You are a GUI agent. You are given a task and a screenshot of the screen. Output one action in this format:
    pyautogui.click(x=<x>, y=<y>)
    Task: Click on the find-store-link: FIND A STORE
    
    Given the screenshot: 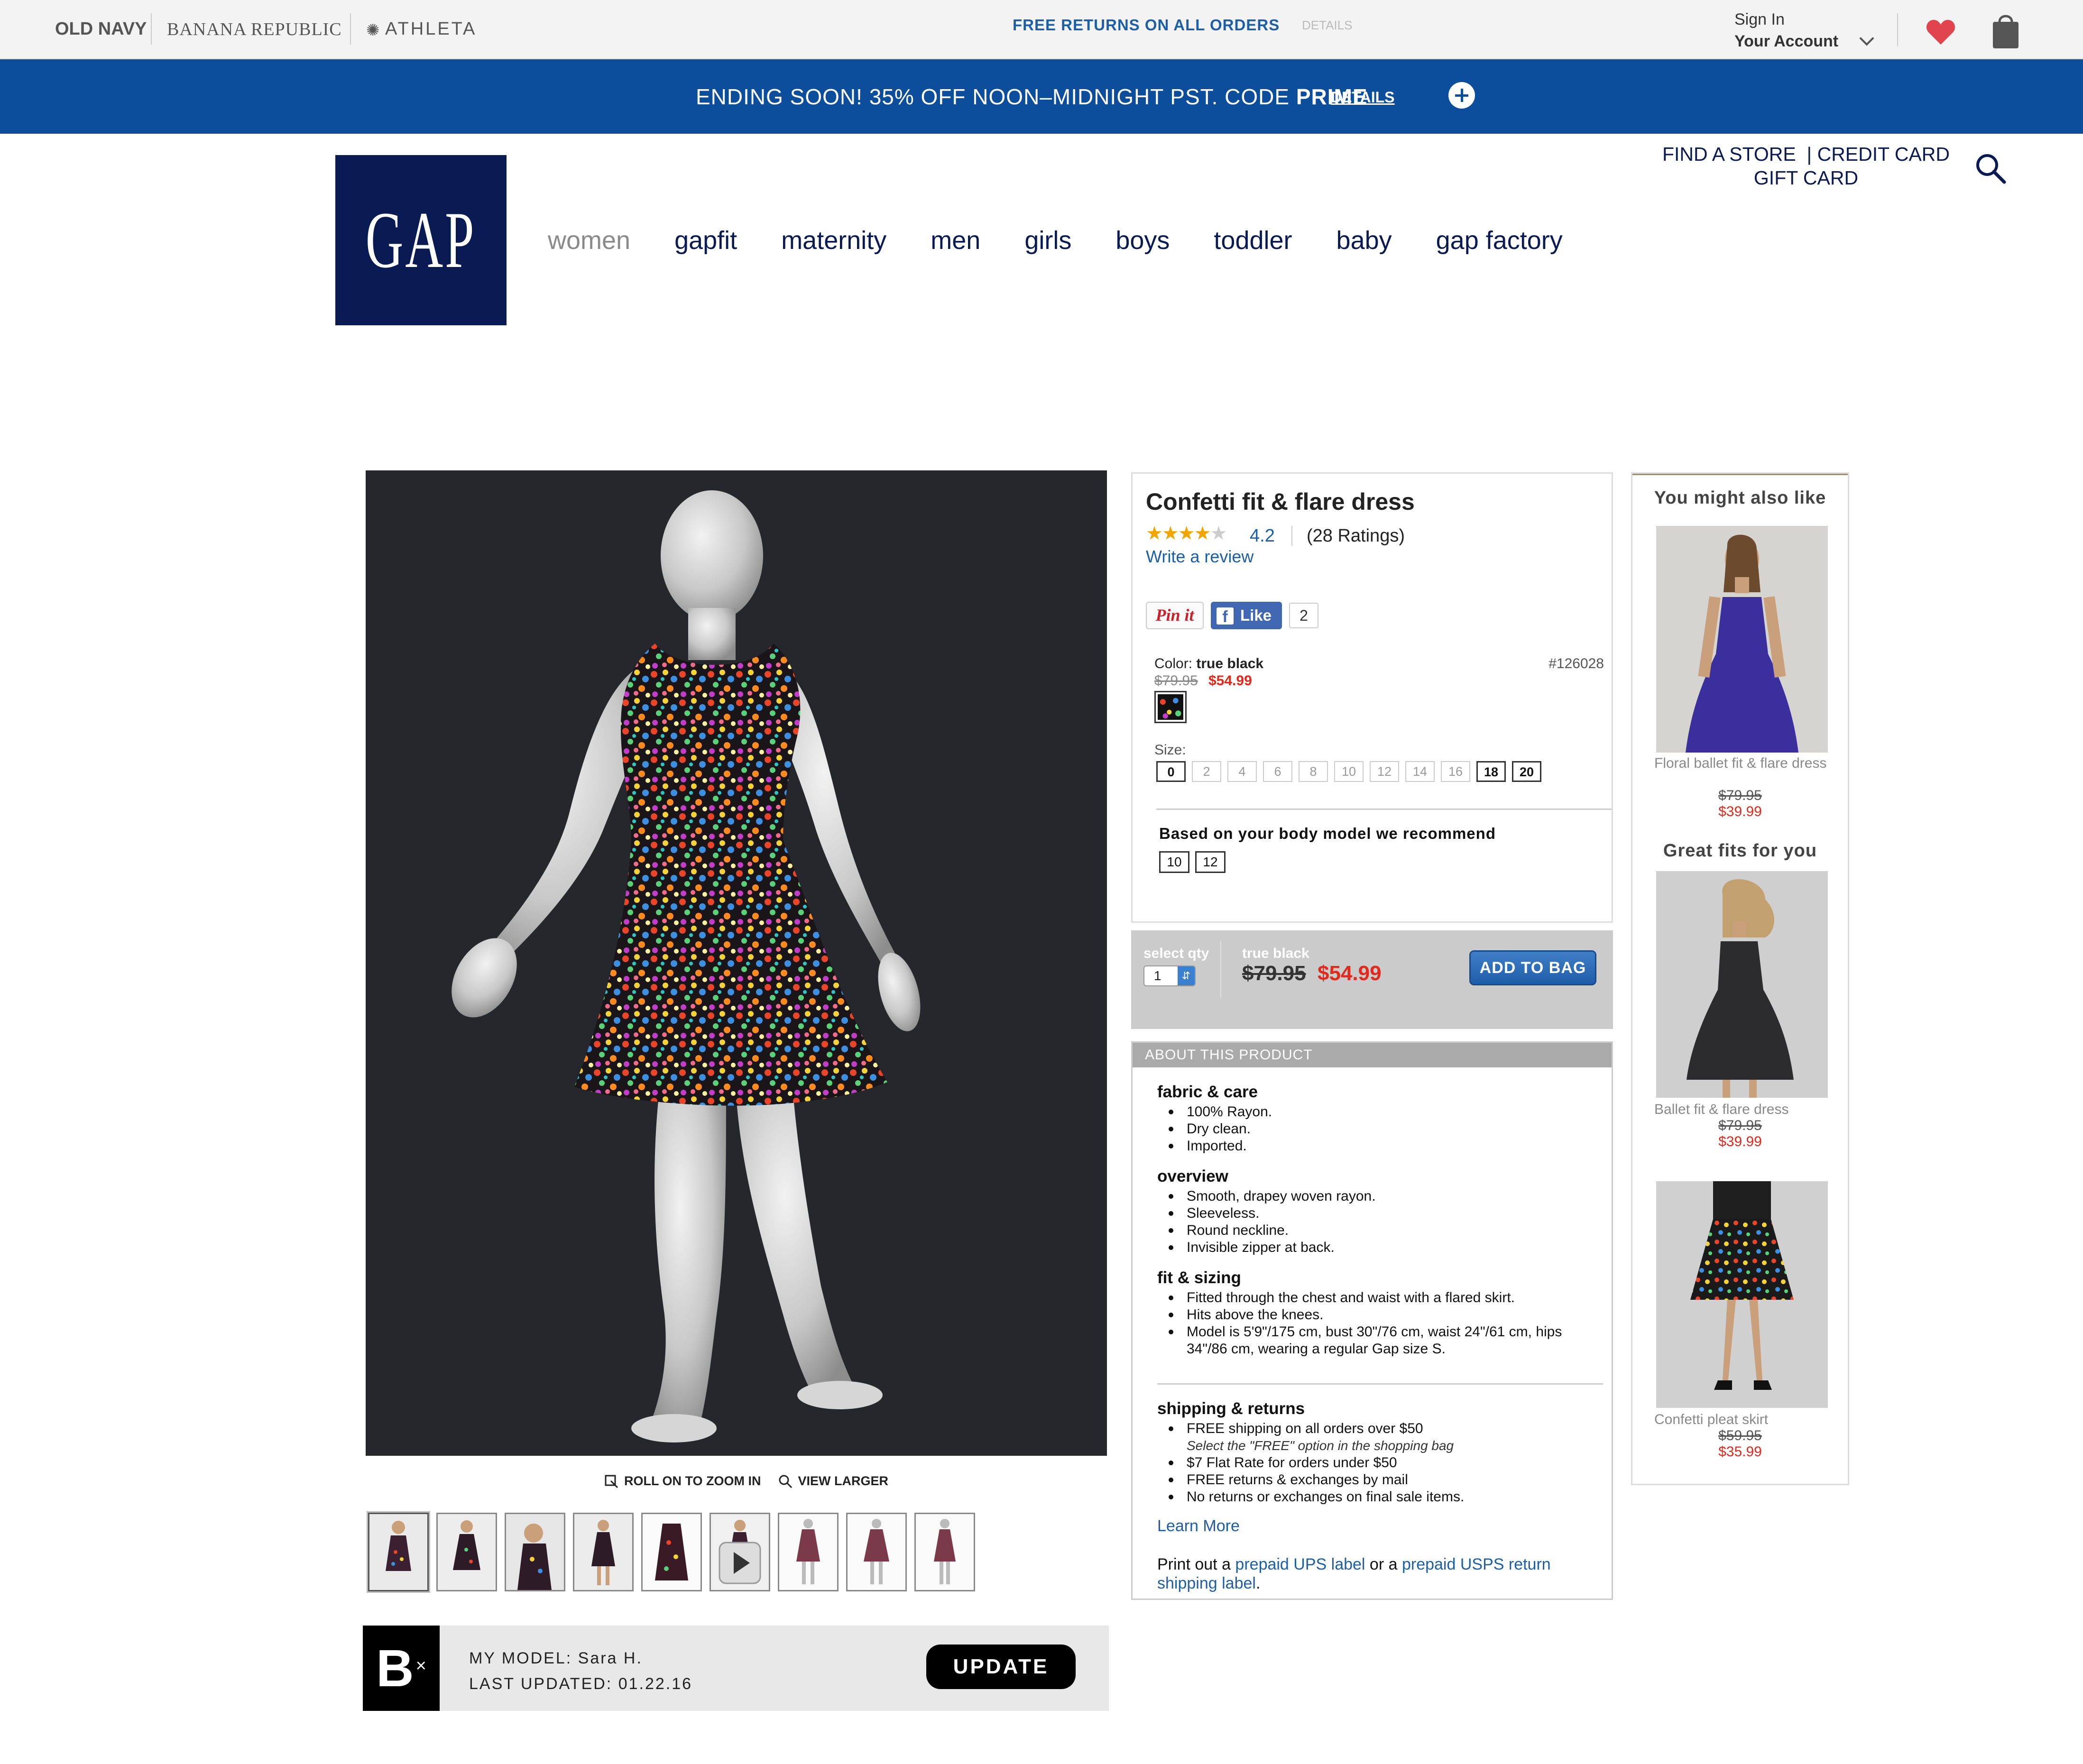 What is the action you would take?
    pyautogui.click(x=1729, y=154)
    